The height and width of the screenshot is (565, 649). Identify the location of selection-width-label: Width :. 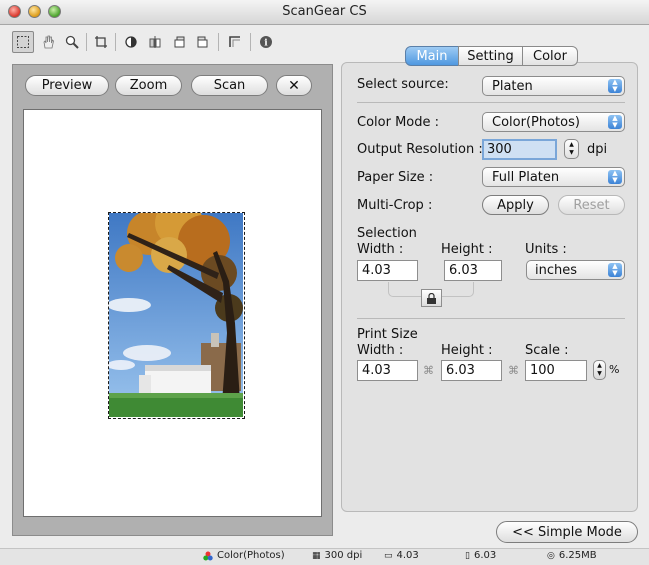
(380, 249).